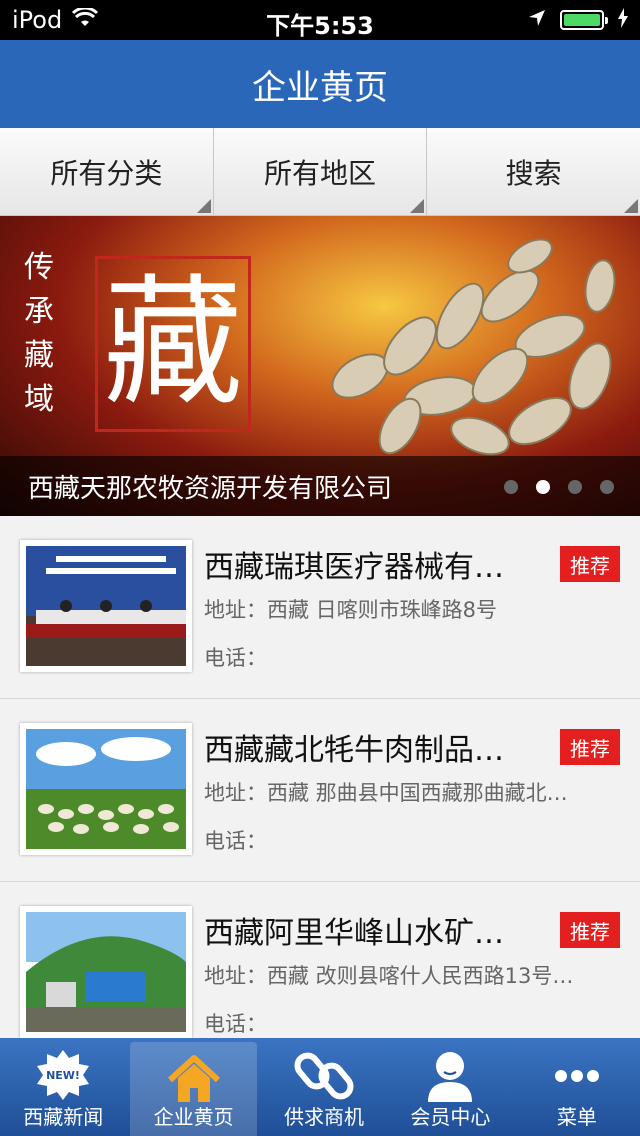 Image resolution: width=640 pixels, height=1136 pixels. Describe the element at coordinates (193, 1117) in the screenshot. I see `tab-label: 企业黄页` at that location.